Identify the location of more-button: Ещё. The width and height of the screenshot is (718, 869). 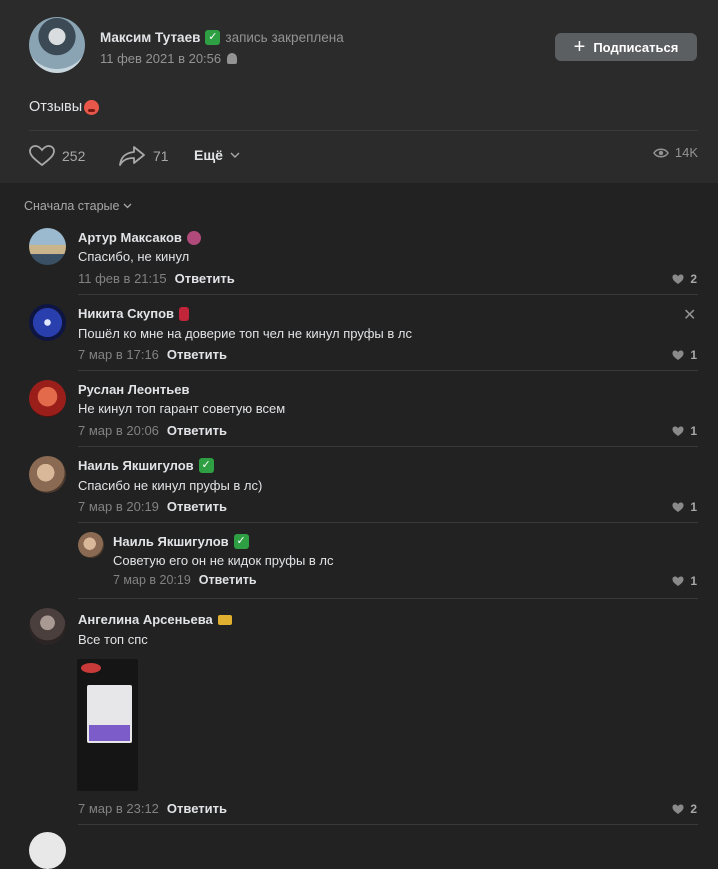
(217, 155).